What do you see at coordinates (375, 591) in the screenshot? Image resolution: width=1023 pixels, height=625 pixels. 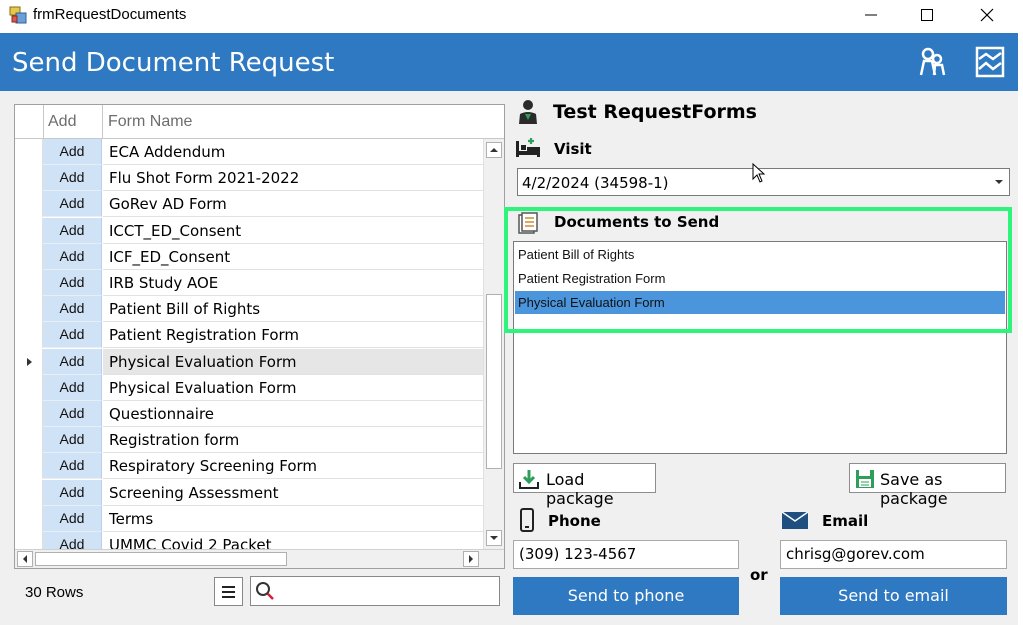 I see `grid-search-input` at bounding box center [375, 591].